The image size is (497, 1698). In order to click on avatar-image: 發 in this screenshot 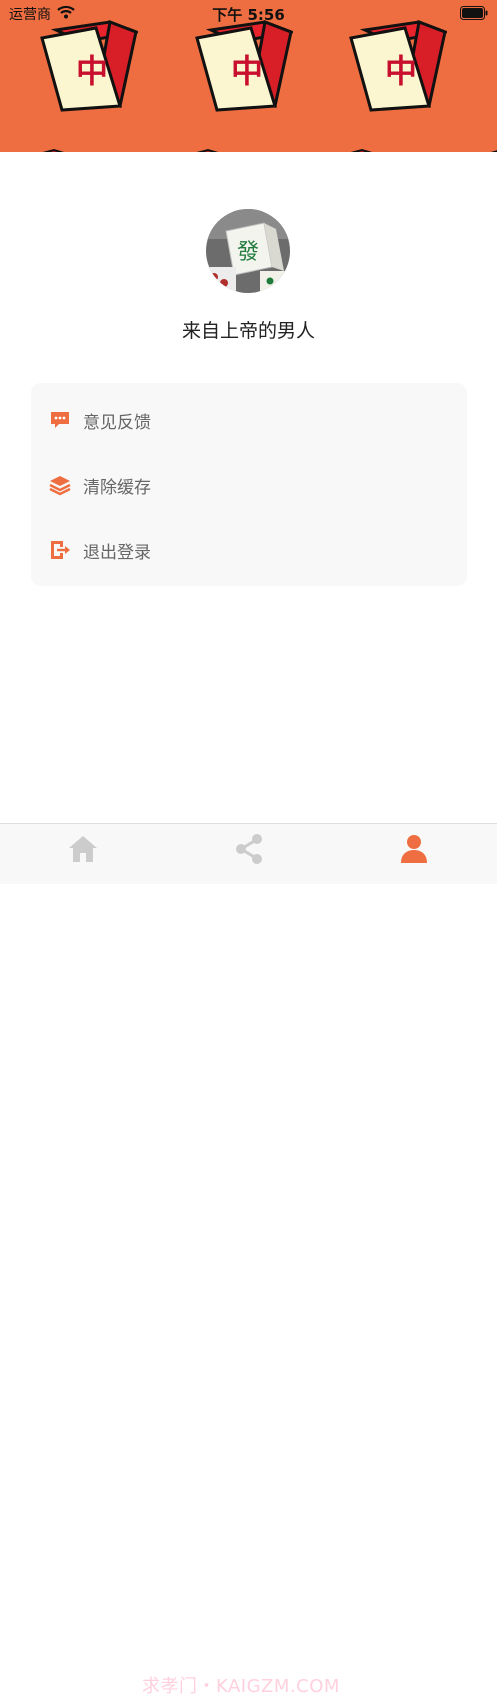, I will do `click(248, 251)`.